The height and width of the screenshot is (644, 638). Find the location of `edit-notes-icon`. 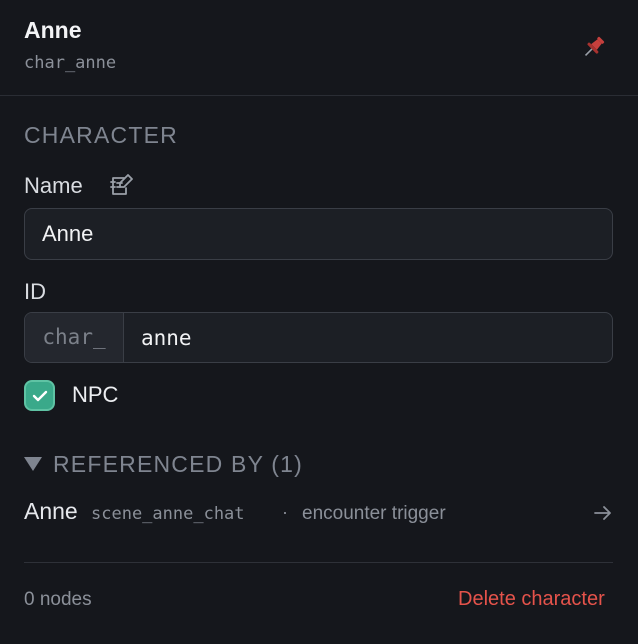

edit-notes-icon is located at coordinates (121, 185).